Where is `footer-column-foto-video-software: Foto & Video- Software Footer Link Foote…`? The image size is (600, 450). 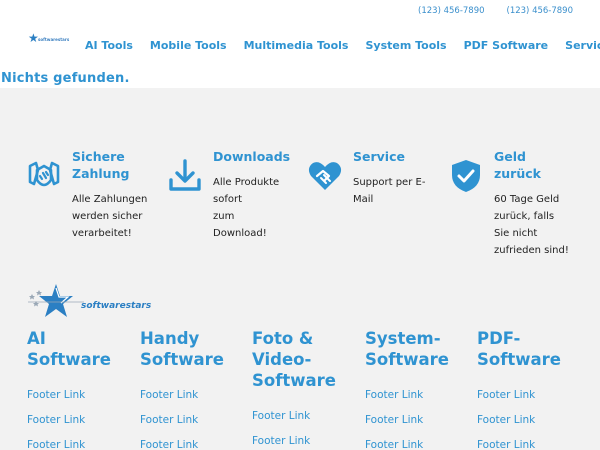 footer-column-foto-video-software: Foto & Video- Software Footer Link Foote… is located at coordinates (307, 387).